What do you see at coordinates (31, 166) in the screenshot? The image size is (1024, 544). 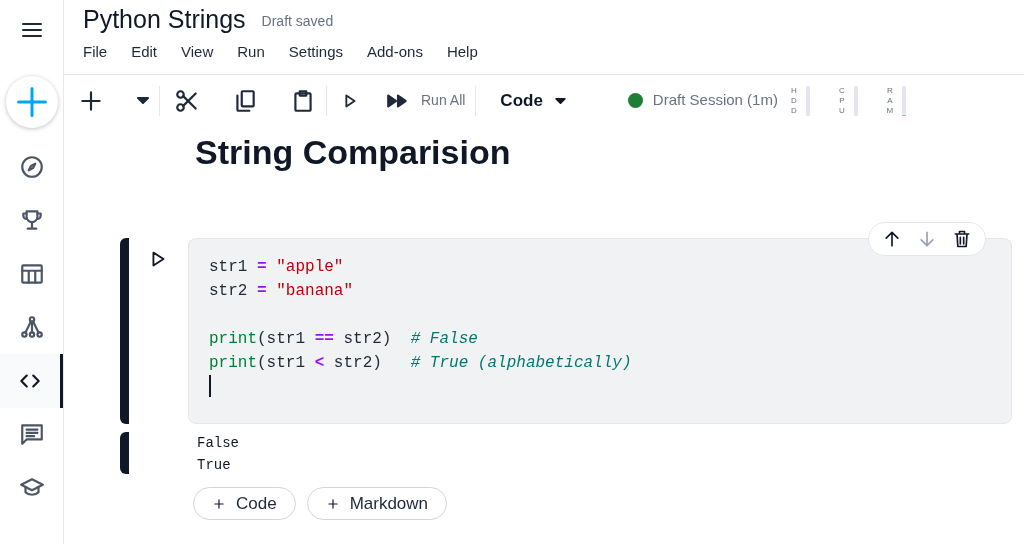 I see `compass-icon` at bounding box center [31, 166].